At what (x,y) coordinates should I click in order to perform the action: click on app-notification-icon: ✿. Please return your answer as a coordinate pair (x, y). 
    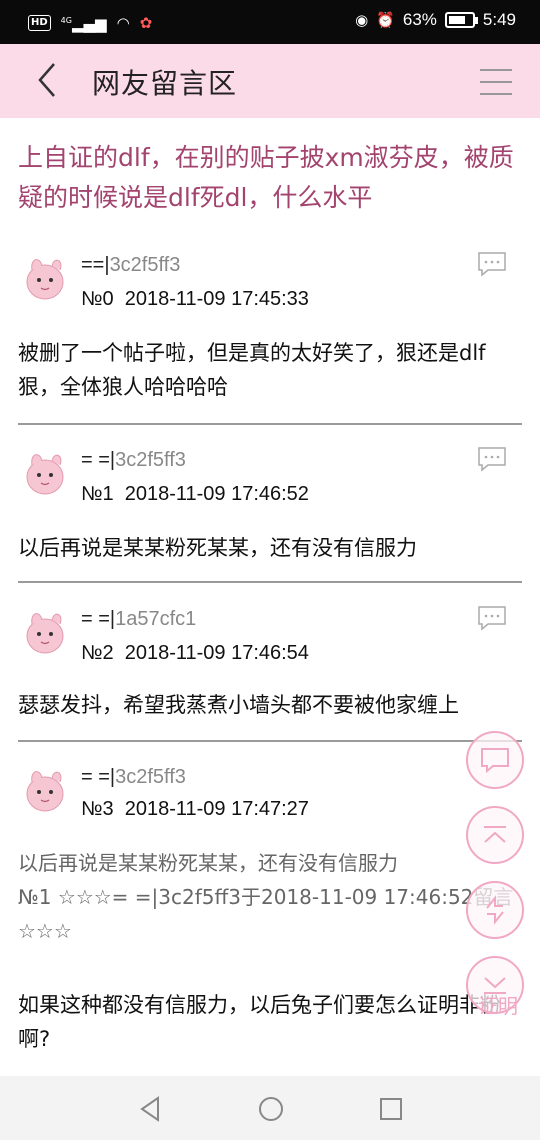
    Looking at the image, I should click on (146, 22).